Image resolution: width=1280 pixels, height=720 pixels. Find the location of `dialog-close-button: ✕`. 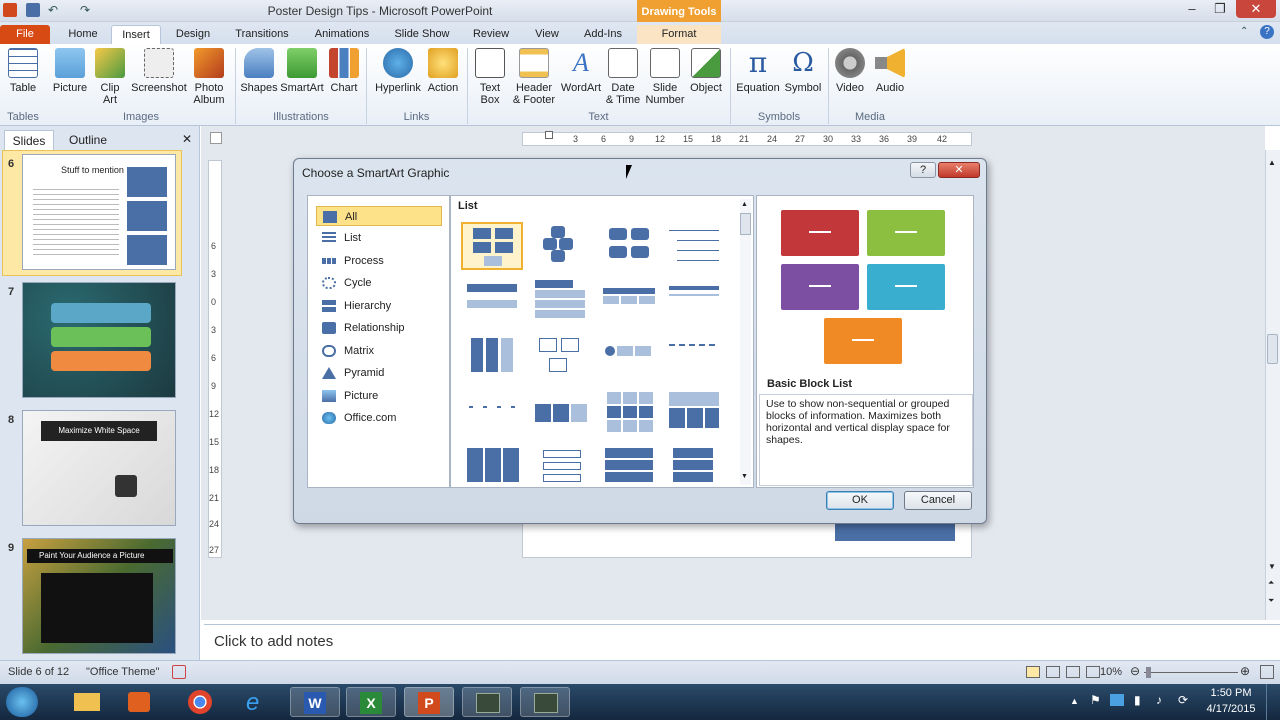

dialog-close-button: ✕ is located at coordinates (959, 170).